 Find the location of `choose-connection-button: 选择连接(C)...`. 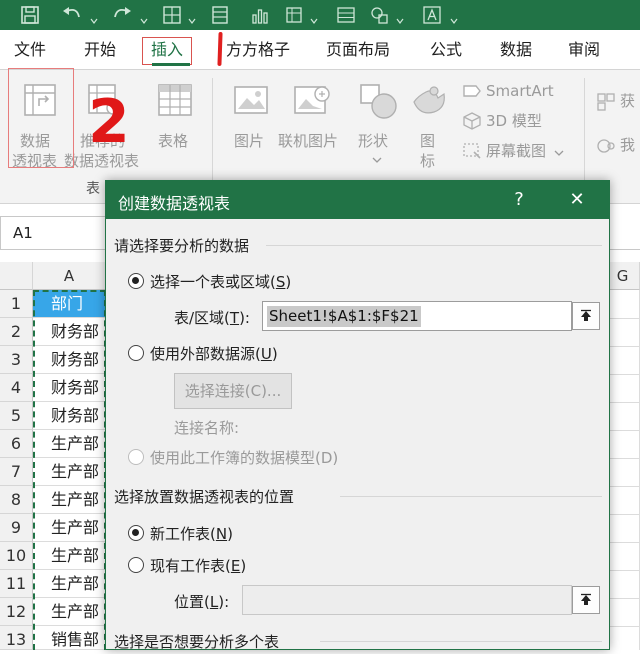

choose-connection-button: 选择连接(C)... is located at coordinates (233, 391).